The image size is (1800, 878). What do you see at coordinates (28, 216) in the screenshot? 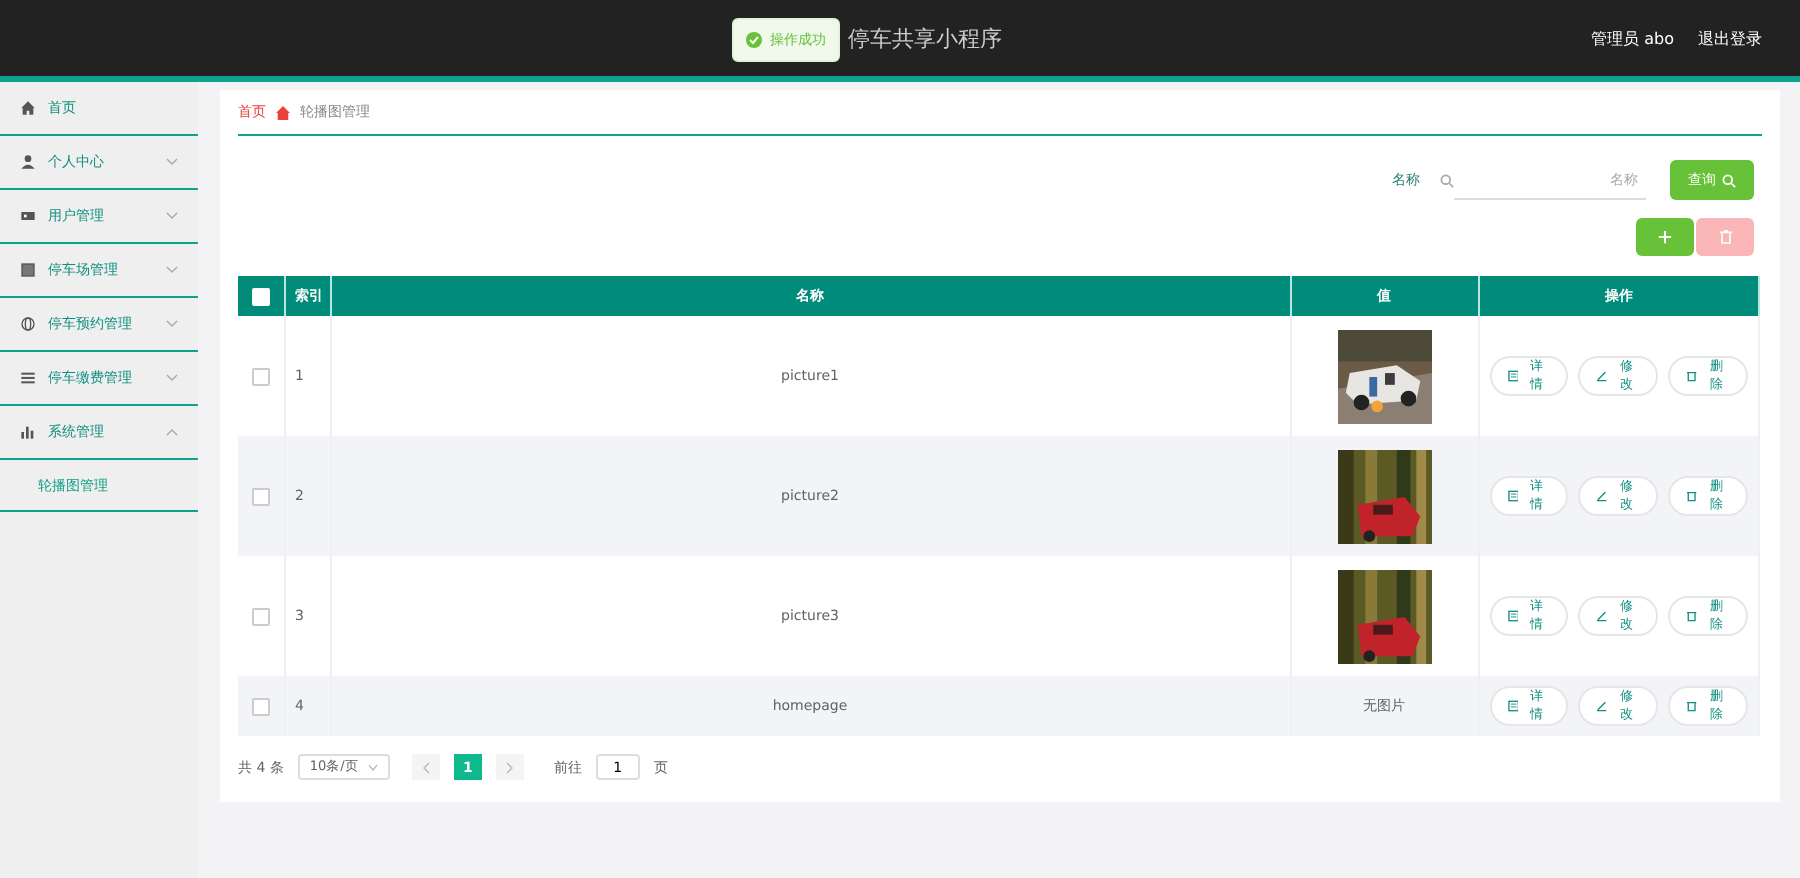
I see `card-icon` at bounding box center [28, 216].